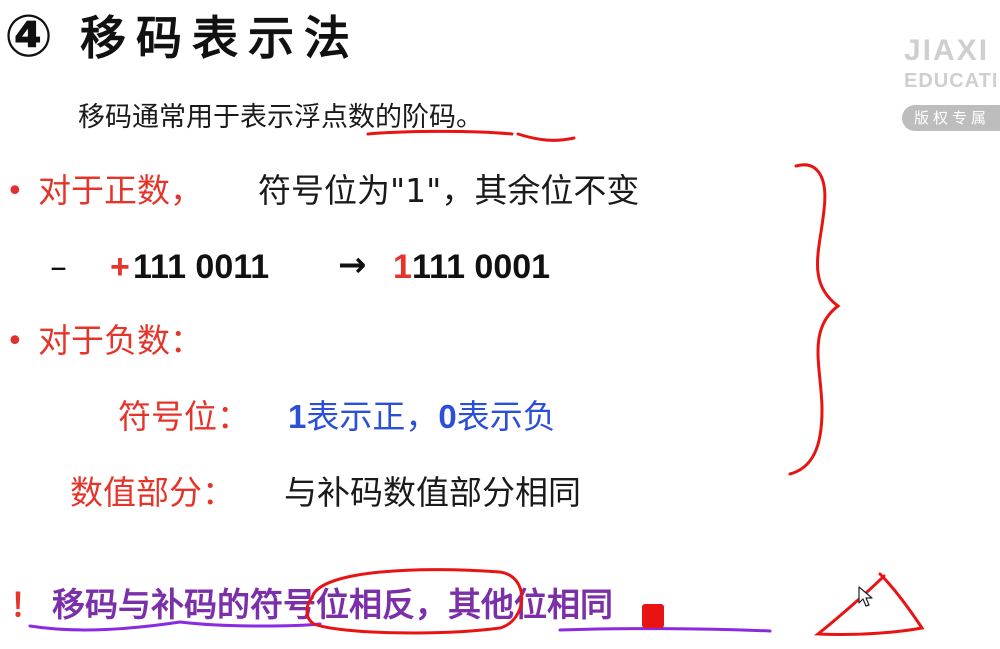 The height and width of the screenshot is (649, 1000). Describe the element at coordinates (280, 117) in the screenshot. I see `intro-sentence: 移码通常用于表示浮点数的阶码。` at that location.